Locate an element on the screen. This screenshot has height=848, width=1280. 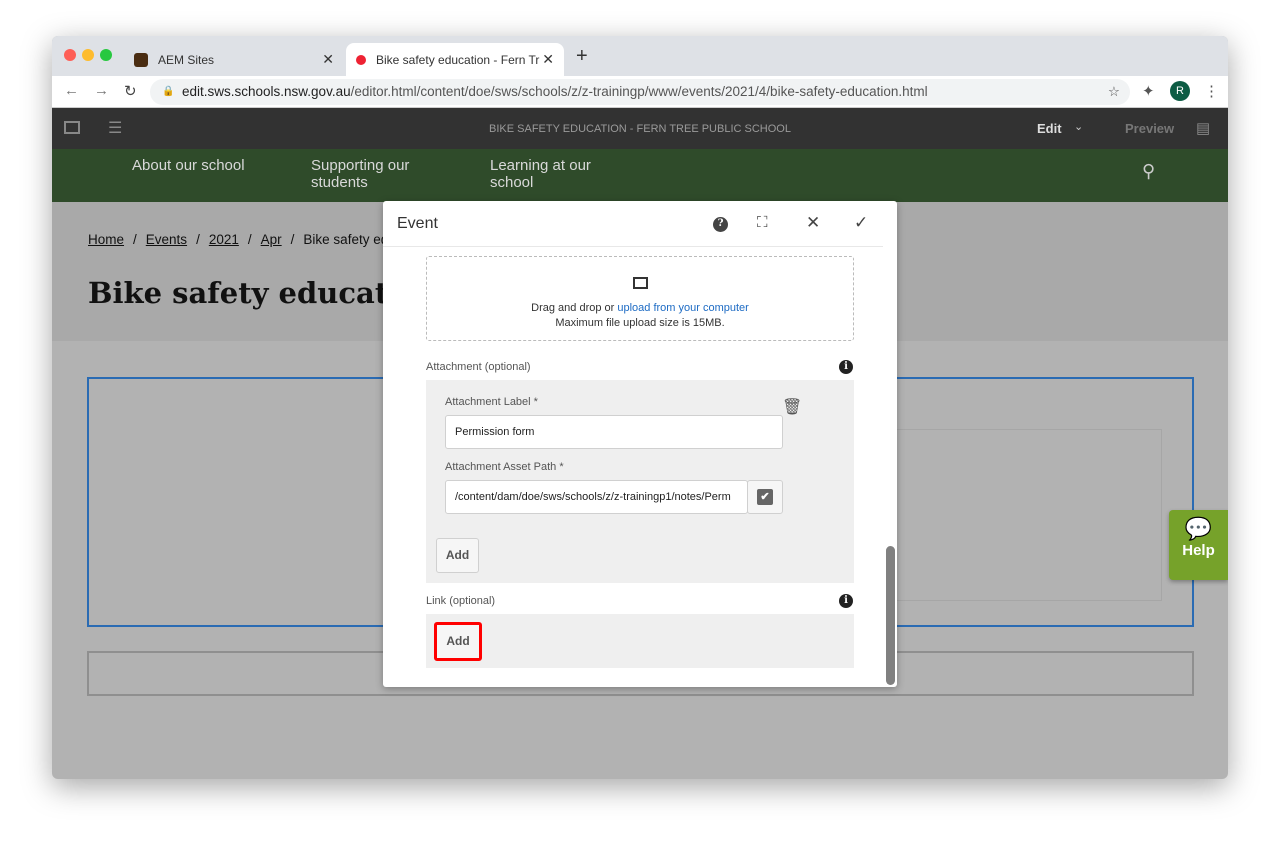
upload-link: upload from your computer is located at coordinates (682, 308).